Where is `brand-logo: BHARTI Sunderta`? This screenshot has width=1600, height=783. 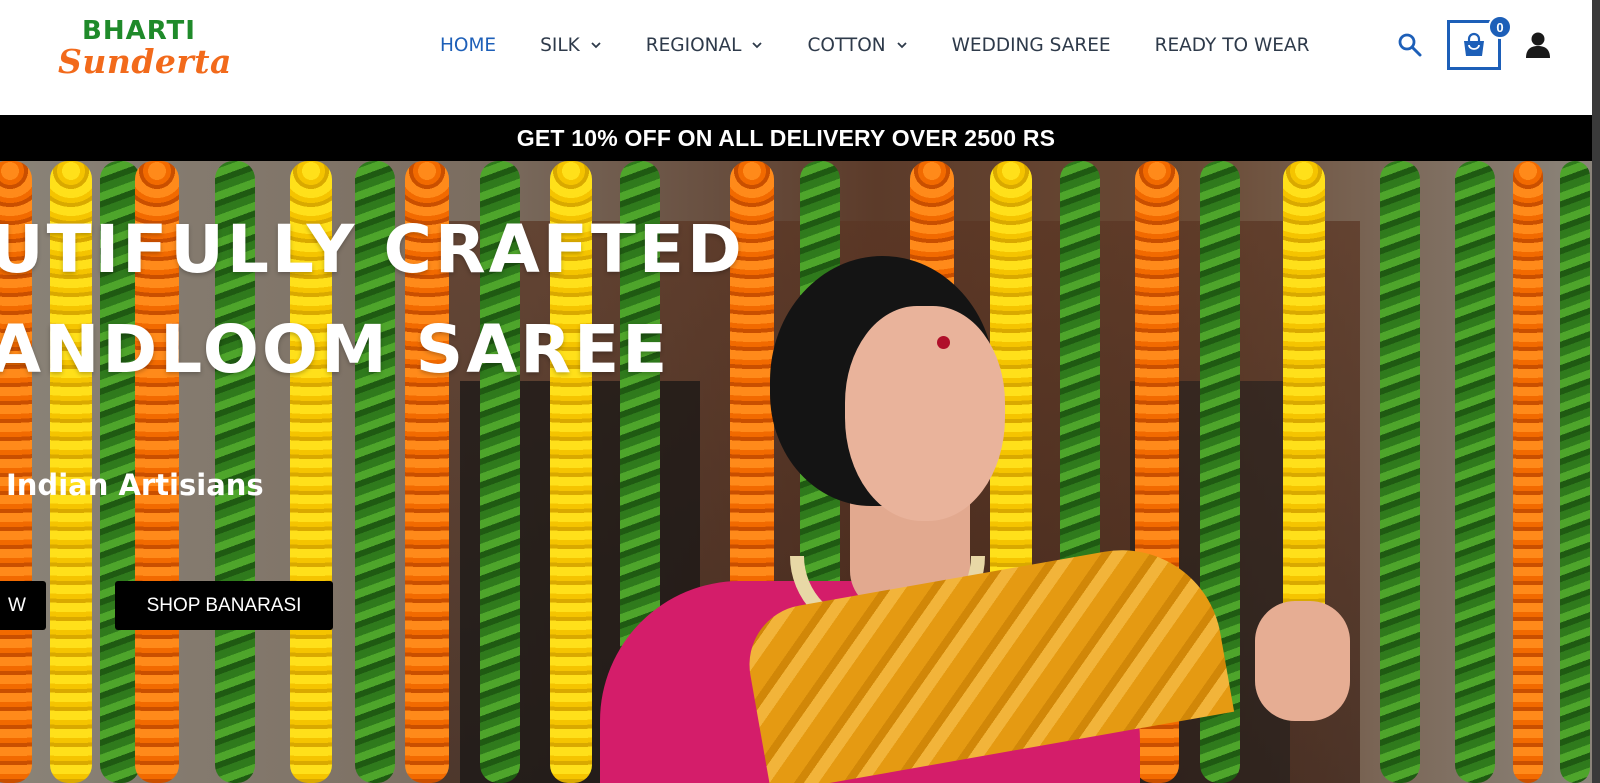 brand-logo: BHARTI Sunderta is located at coordinates (153, 47).